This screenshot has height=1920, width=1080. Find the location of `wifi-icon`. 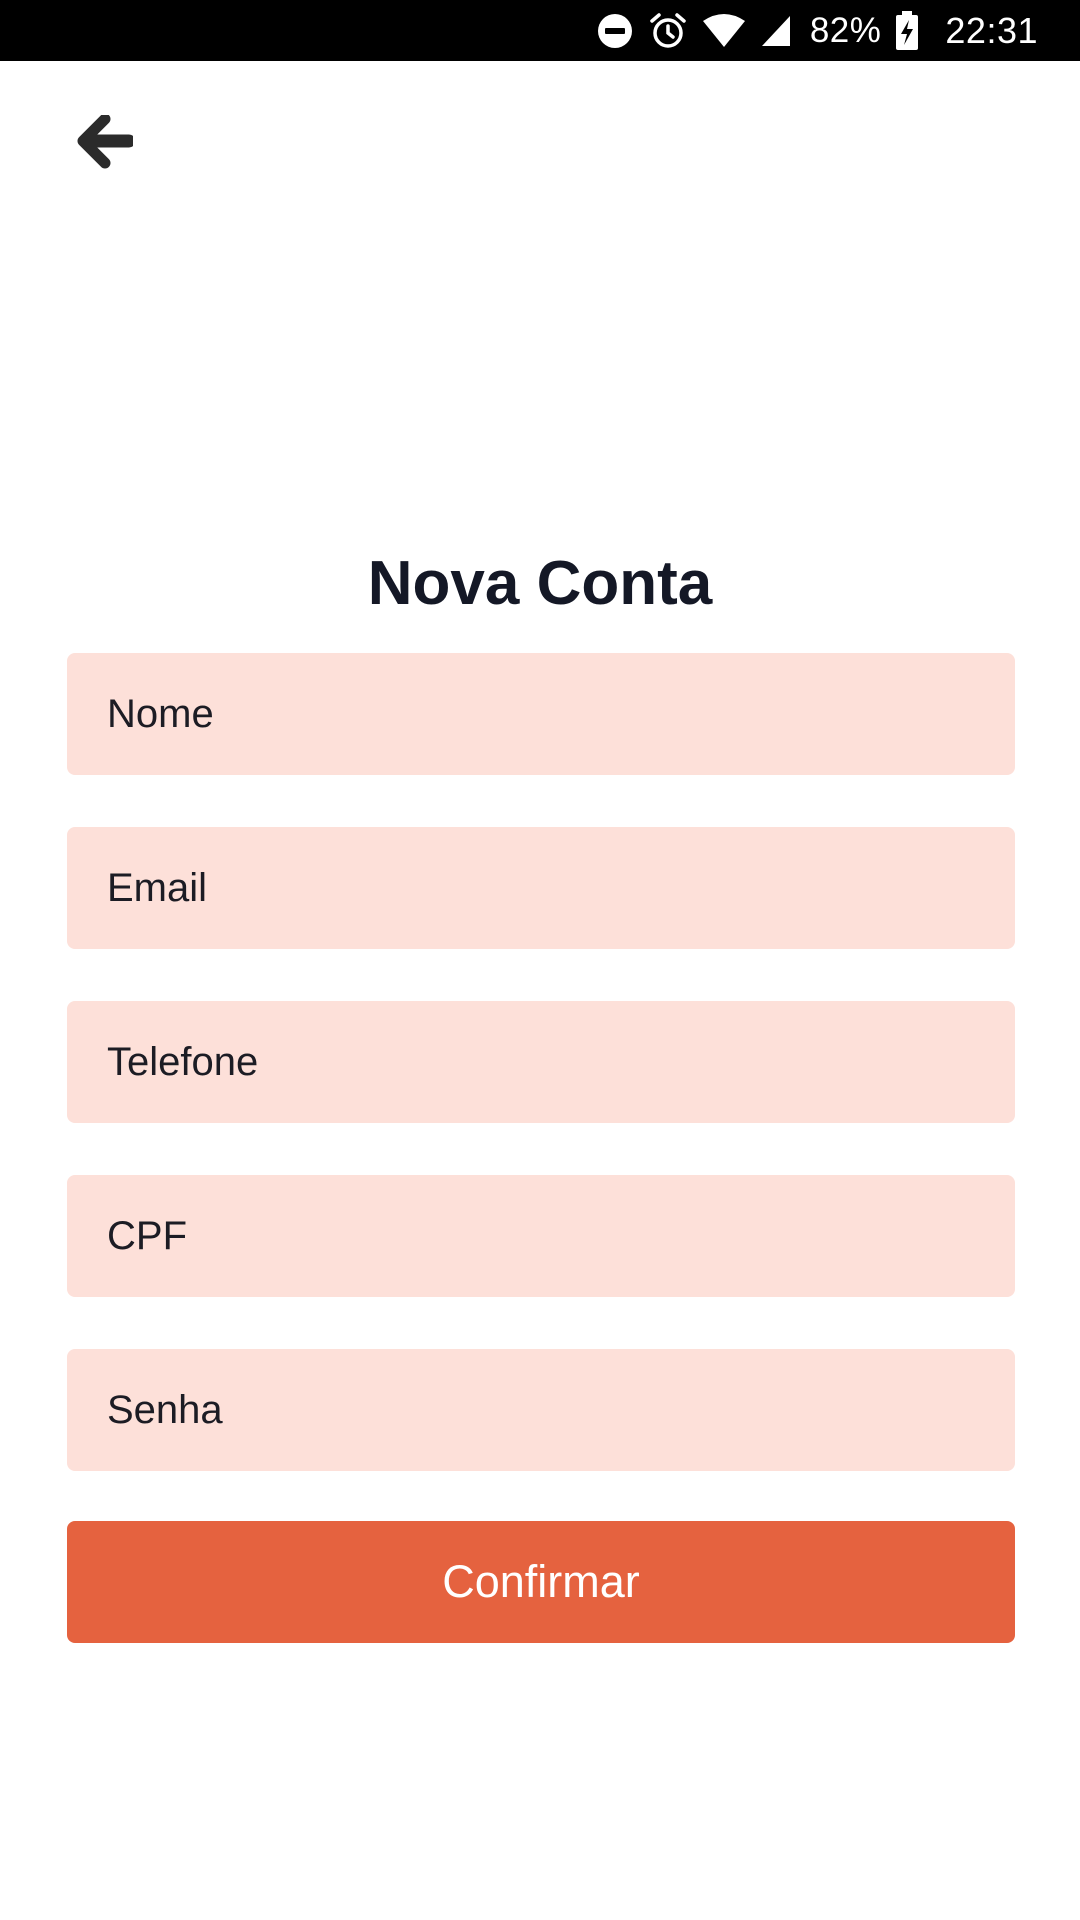

wifi-icon is located at coordinates (724, 31).